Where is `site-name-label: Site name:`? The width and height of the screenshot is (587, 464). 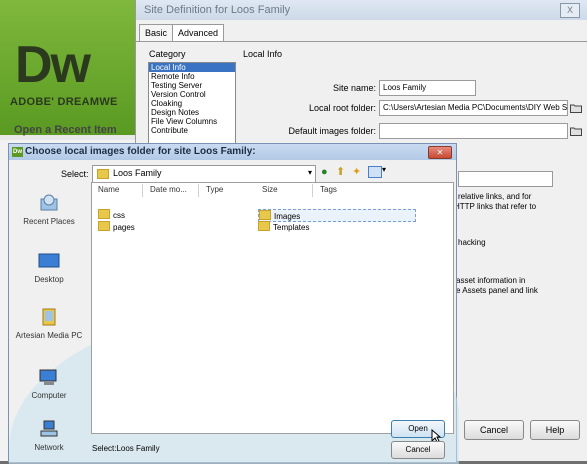
site-name-label: Site name: is located at coordinates (354, 88).